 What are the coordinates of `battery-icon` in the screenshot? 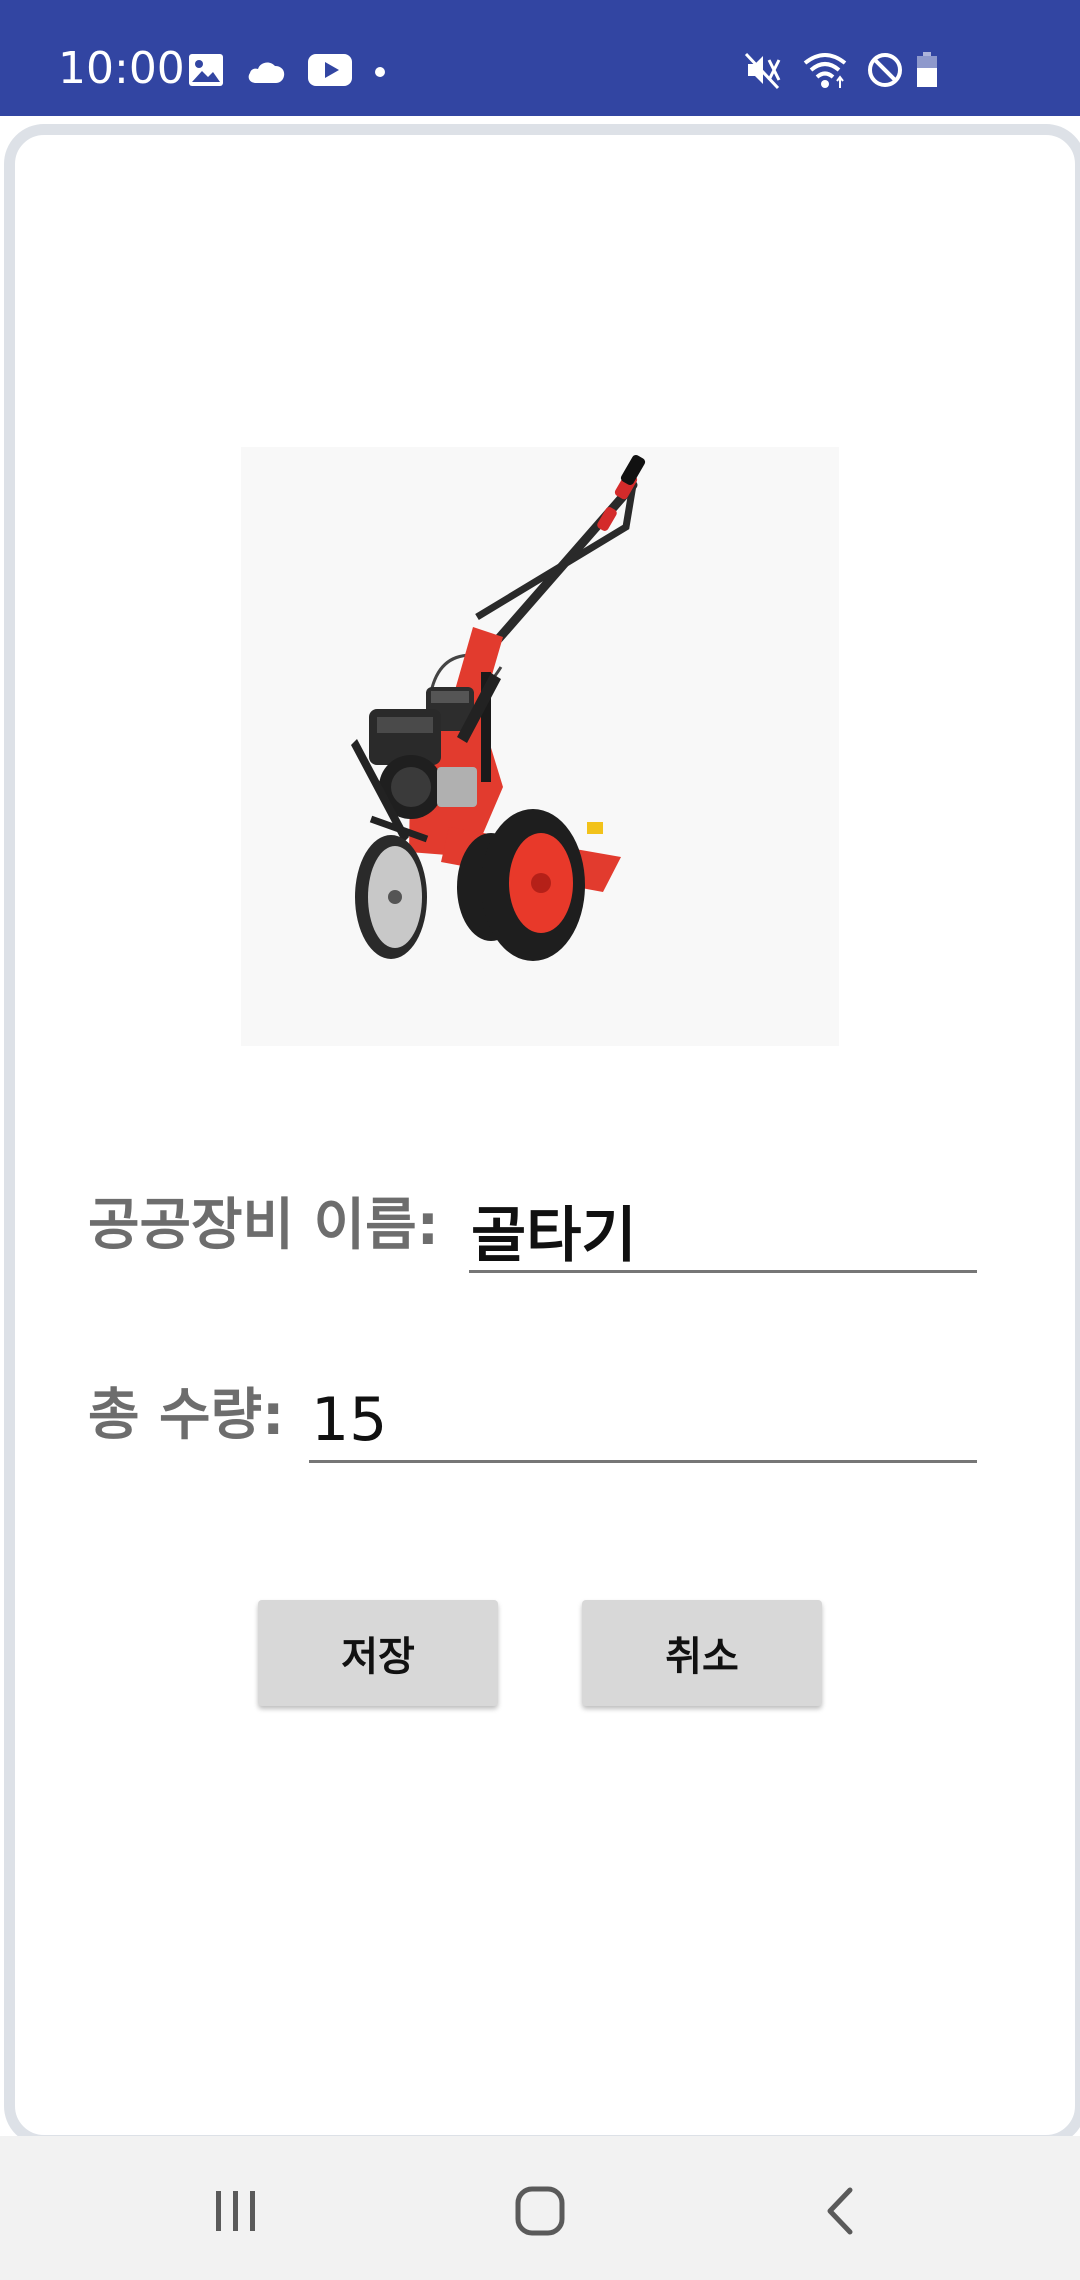 It's located at (927, 72).